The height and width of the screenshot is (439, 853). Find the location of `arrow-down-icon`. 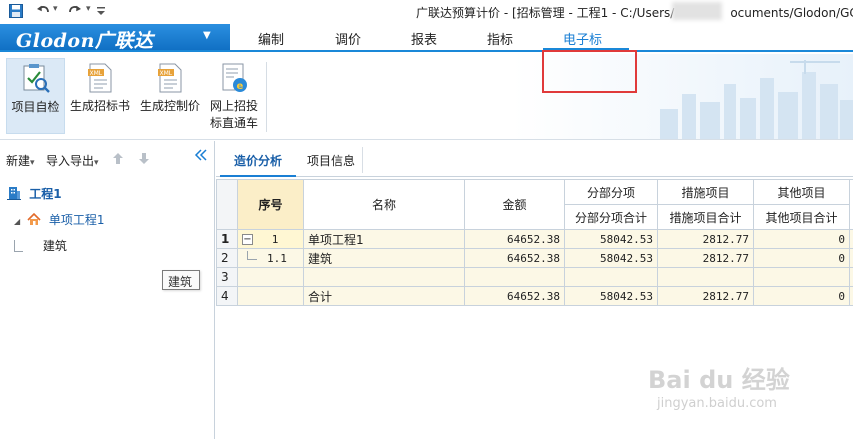

arrow-down-icon is located at coordinates (144, 160).